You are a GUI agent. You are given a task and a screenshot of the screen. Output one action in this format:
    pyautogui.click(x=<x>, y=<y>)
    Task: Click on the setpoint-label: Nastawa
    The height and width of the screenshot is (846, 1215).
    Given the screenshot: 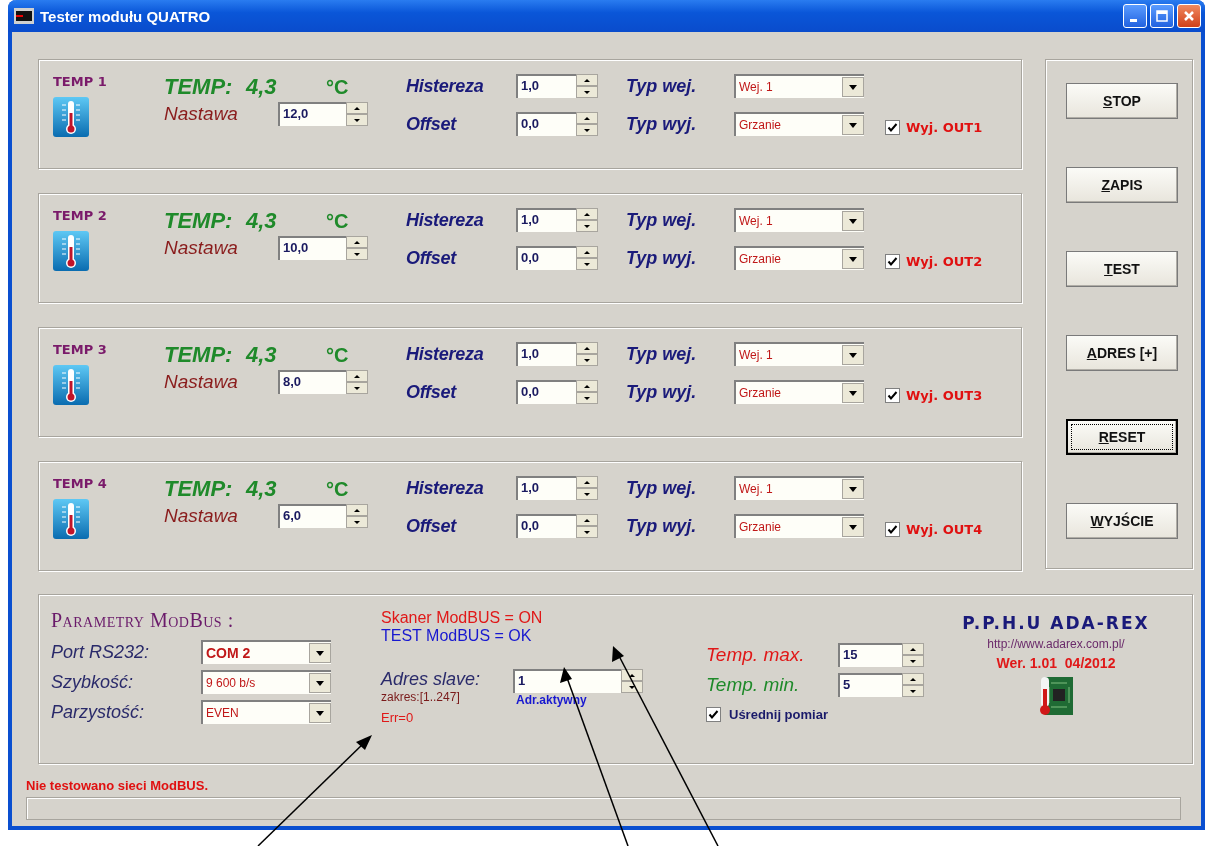 What is the action you would take?
    pyautogui.click(x=201, y=248)
    